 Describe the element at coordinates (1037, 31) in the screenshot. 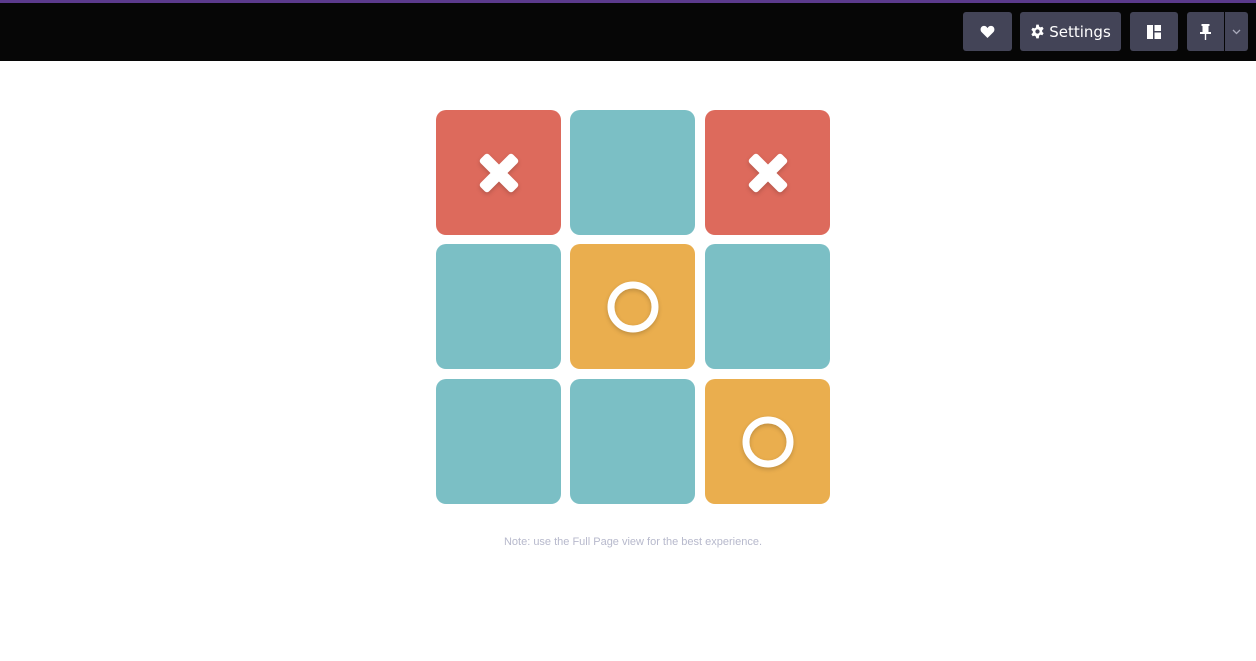

I see `gear-icon` at that location.